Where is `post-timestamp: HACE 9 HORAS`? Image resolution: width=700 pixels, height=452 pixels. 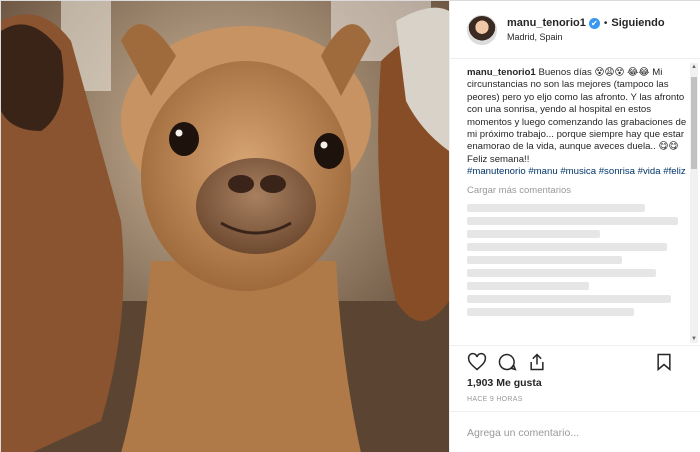 post-timestamp: HACE 9 HORAS is located at coordinates (495, 399).